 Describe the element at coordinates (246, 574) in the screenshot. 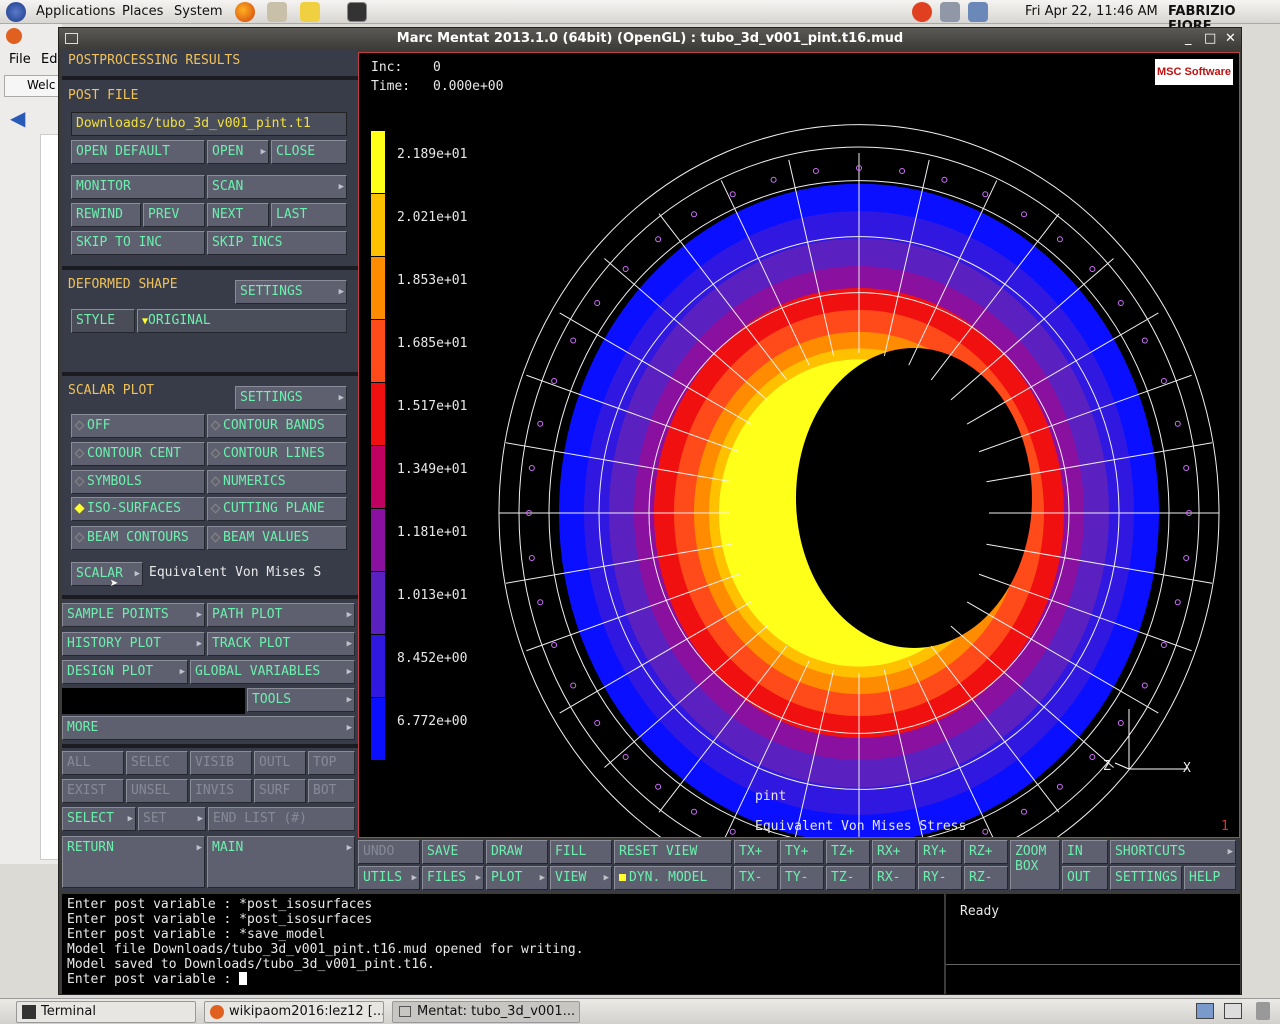

I see `scalar-value-field: Equivalent Von Mises S` at that location.